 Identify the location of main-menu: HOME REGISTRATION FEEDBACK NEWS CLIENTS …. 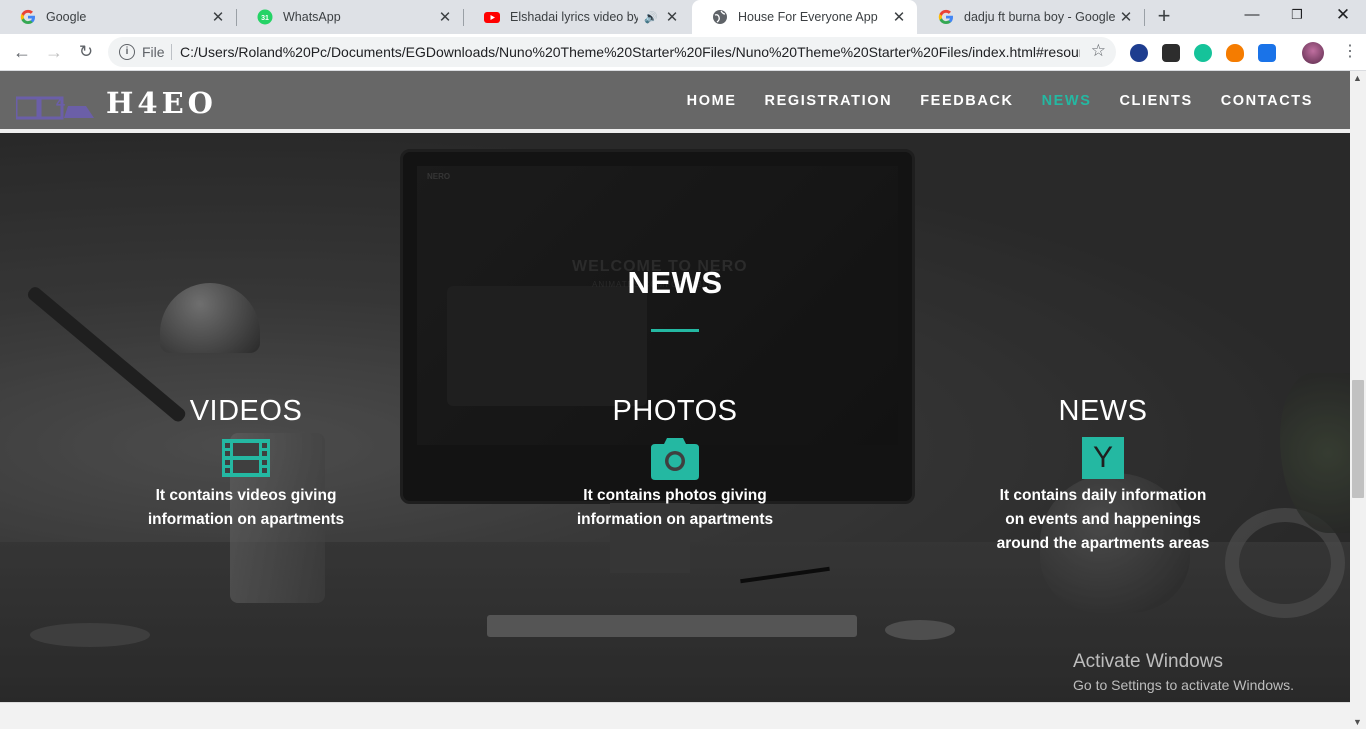
(1000, 101).